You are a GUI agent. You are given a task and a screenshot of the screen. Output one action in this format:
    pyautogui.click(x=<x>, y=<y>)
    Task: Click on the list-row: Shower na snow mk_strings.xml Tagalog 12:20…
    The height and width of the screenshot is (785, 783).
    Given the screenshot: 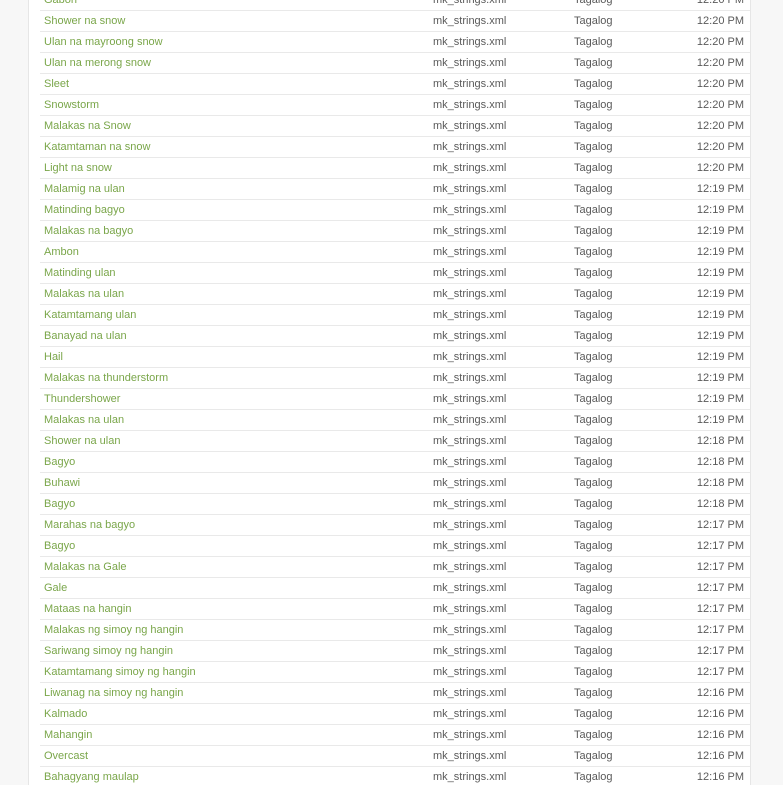 What is the action you would take?
    pyautogui.click(x=395, y=21)
    